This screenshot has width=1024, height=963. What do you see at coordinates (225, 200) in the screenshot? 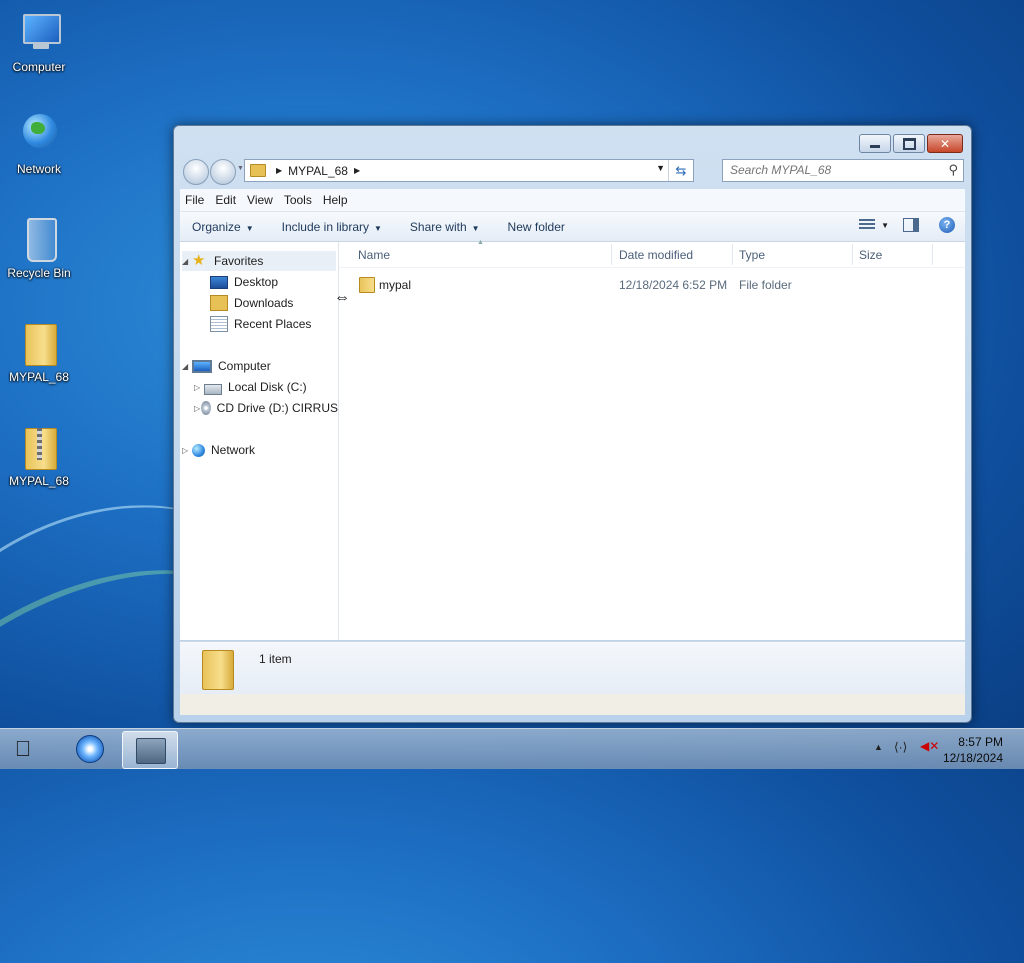
I see `menu-edit: Edit` at bounding box center [225, 200].